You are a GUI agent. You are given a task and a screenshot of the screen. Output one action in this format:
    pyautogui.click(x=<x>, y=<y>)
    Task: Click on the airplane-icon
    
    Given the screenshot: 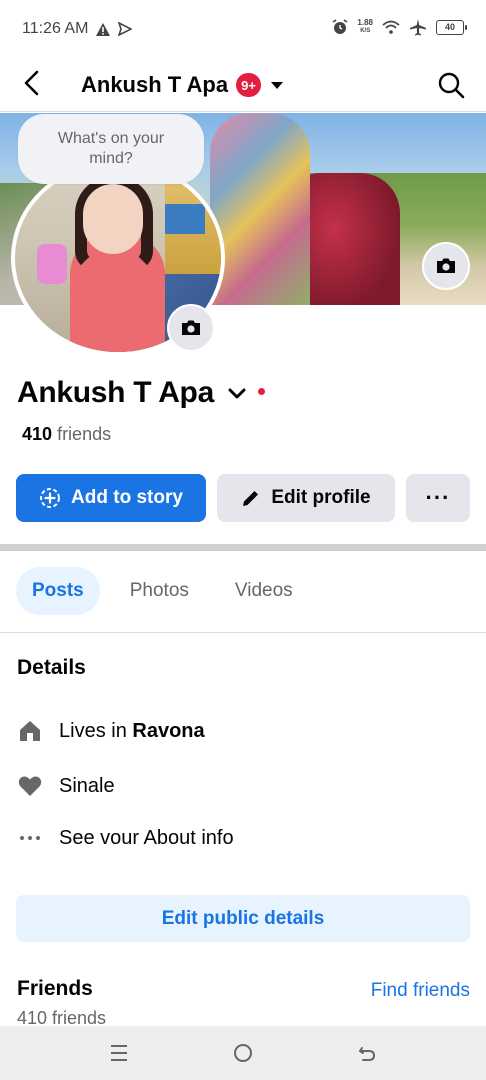 What is the action you would take?
    pyautogui.click(x=418, y=27)
    